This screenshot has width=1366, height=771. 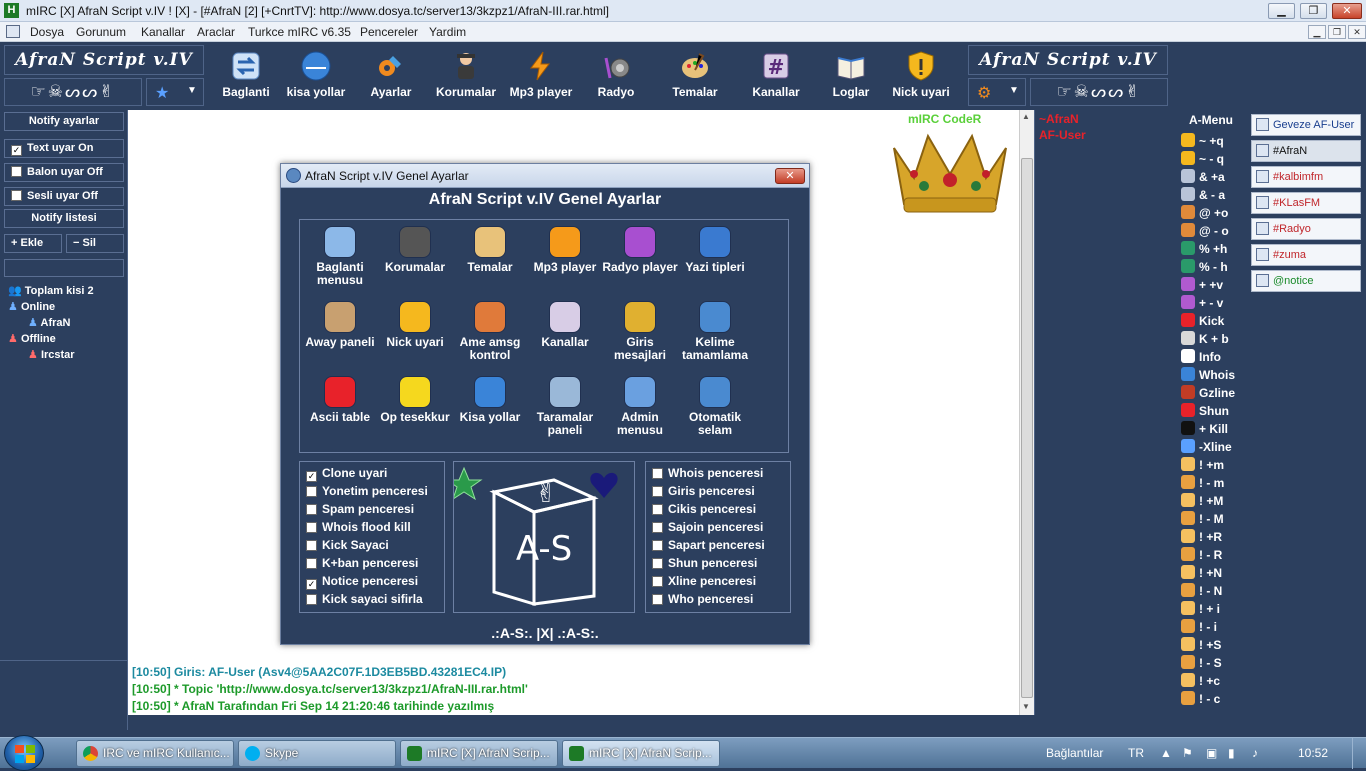 I want to click on option-checkbox: Sajoin penceresi, so click(x=707, y=527).